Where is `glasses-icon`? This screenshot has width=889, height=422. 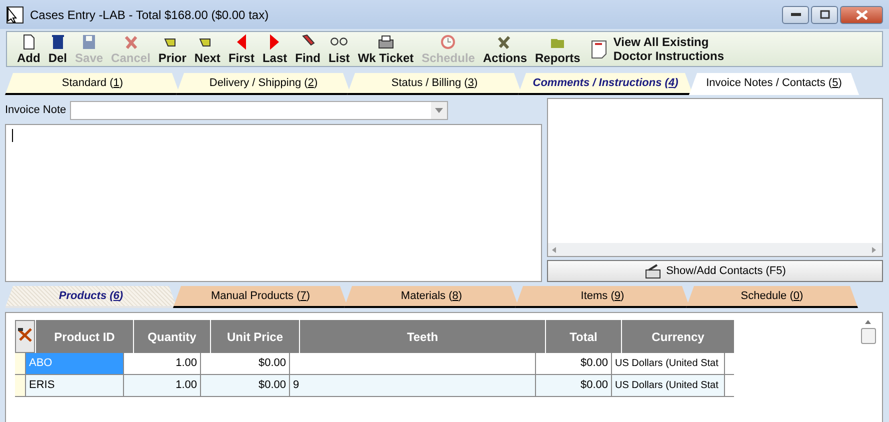 glasses-icon is located at coordinates (339, 41).